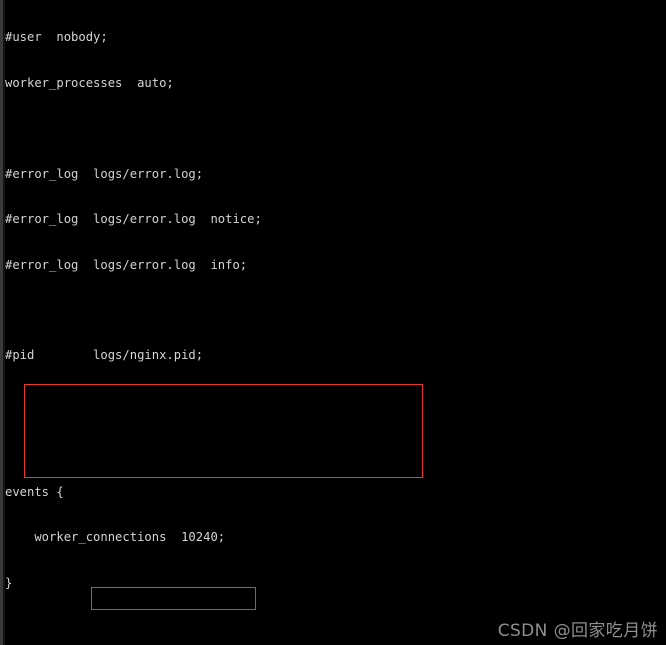 This screenshot has width=666, height=645. Describe the element at coordinates (89, 82) in the screenshot. I see `code-line: worker_processes auto;` at that location.